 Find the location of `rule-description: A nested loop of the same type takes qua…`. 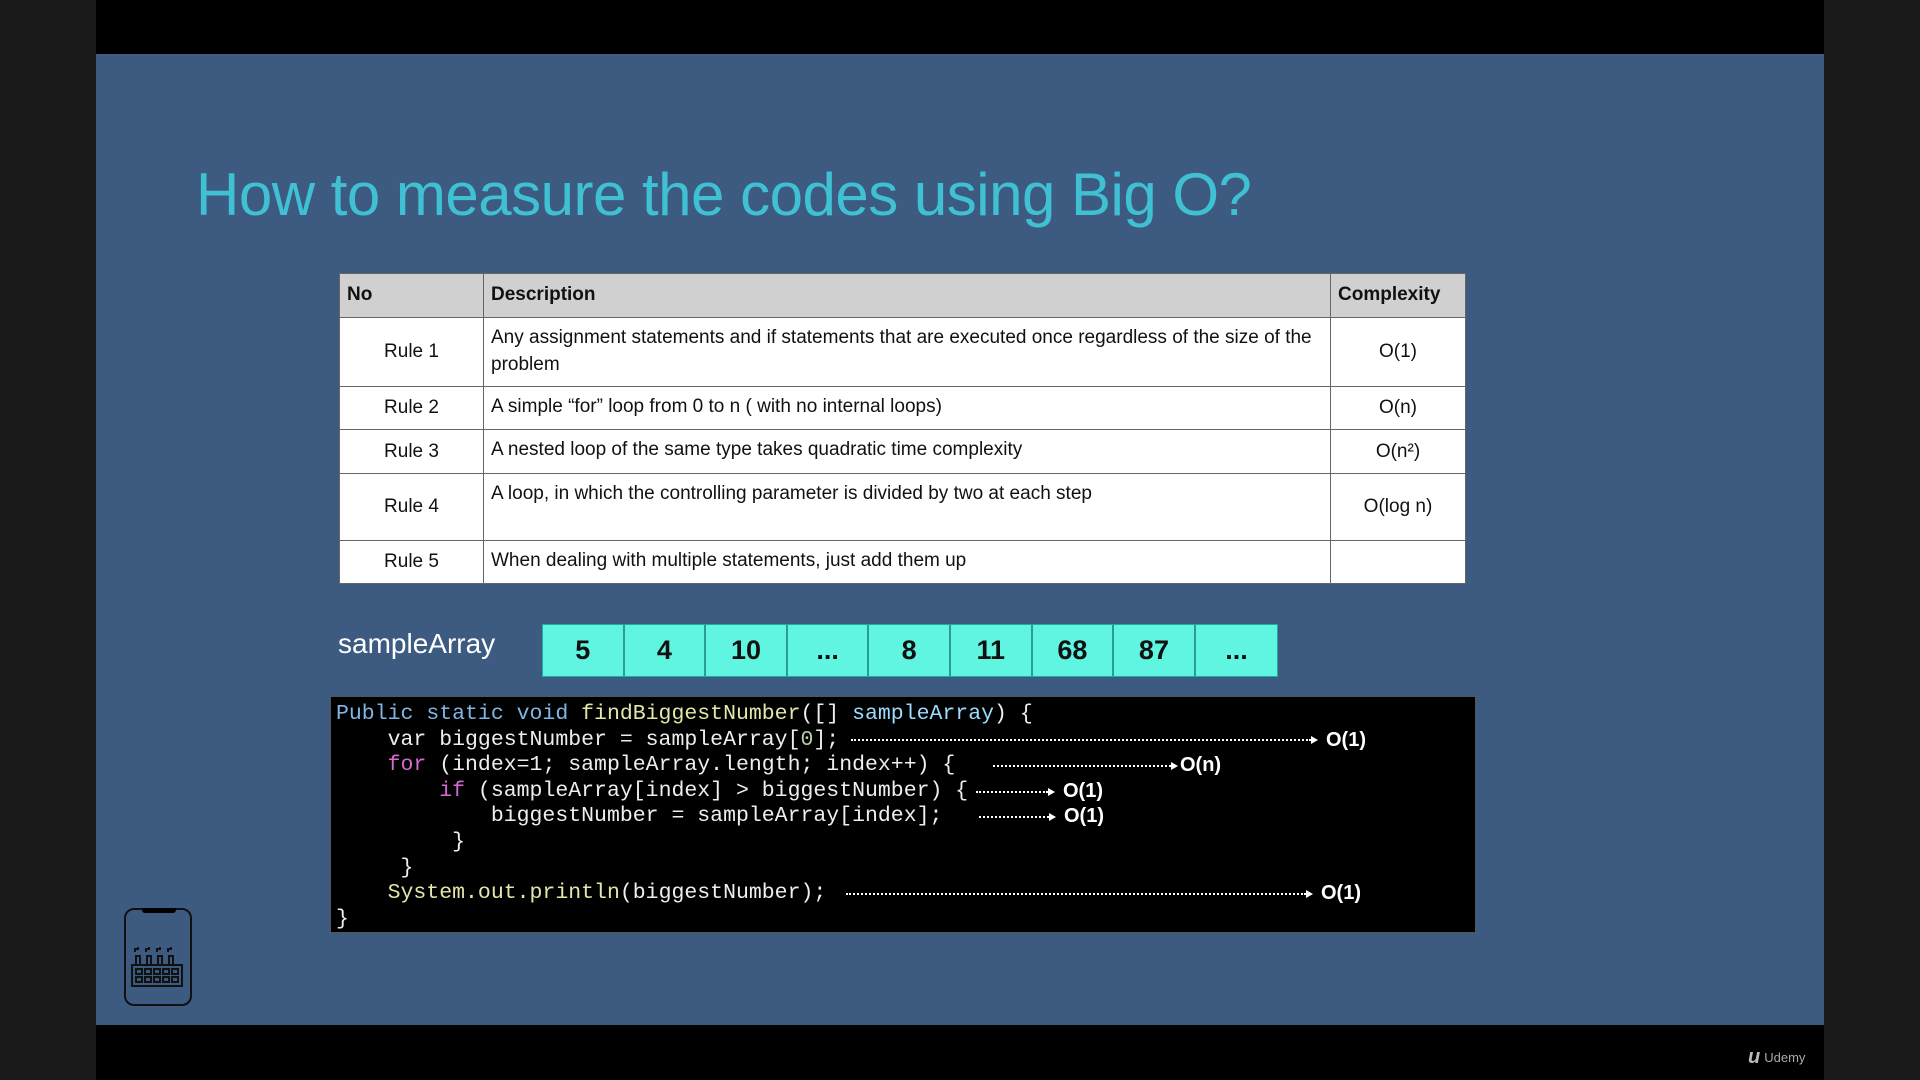

rule-description: A nested loop of the same type takes qua… is located at coordinates (907, 451).